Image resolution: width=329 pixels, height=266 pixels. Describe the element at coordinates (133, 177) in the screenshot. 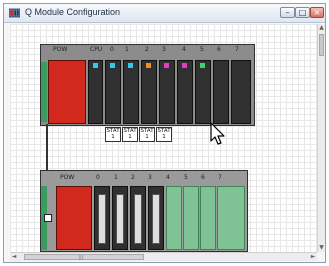

I see `ext-slot-label-2: 2` at that location.